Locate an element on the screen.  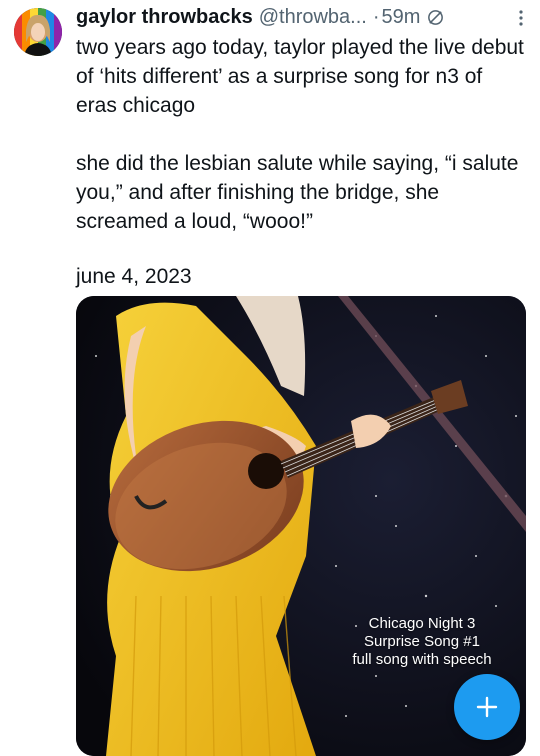
caption-line-1: Chicago Night 3 is located at coordinates (422, 623).